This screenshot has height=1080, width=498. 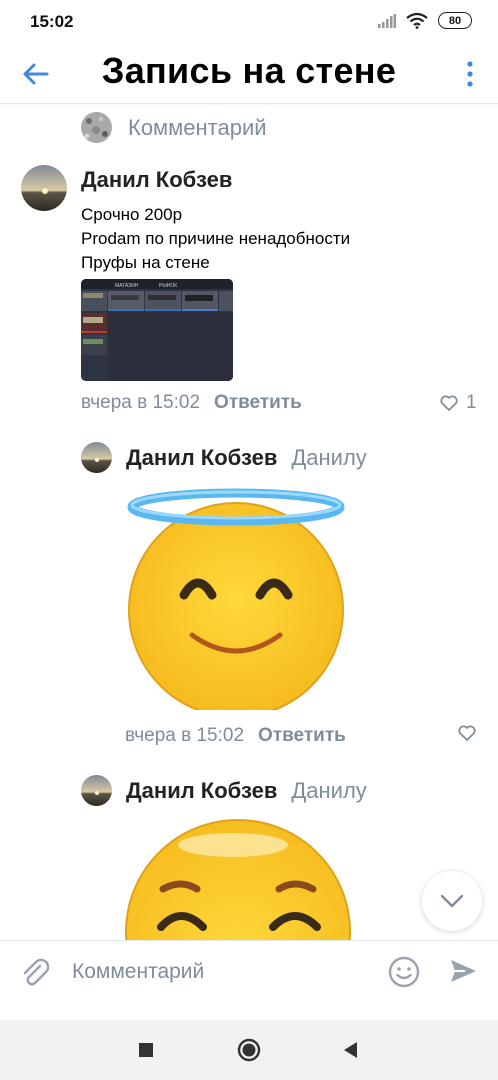 I want to click on like-count: 1, so click(x=471, y=402).